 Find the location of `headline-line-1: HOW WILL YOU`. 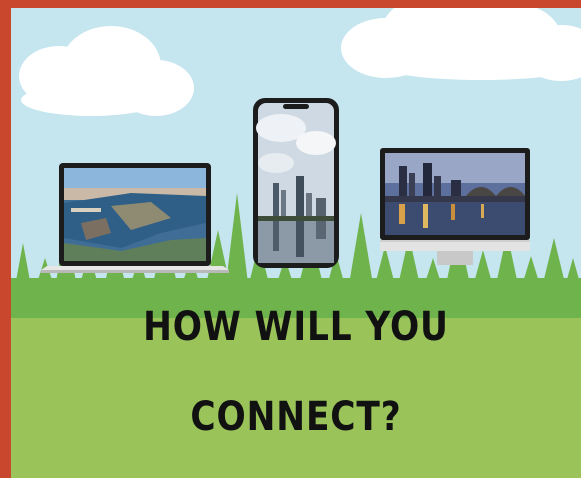

headline-line-1: HOW WILL YOU is located at coordinates (296, 327).